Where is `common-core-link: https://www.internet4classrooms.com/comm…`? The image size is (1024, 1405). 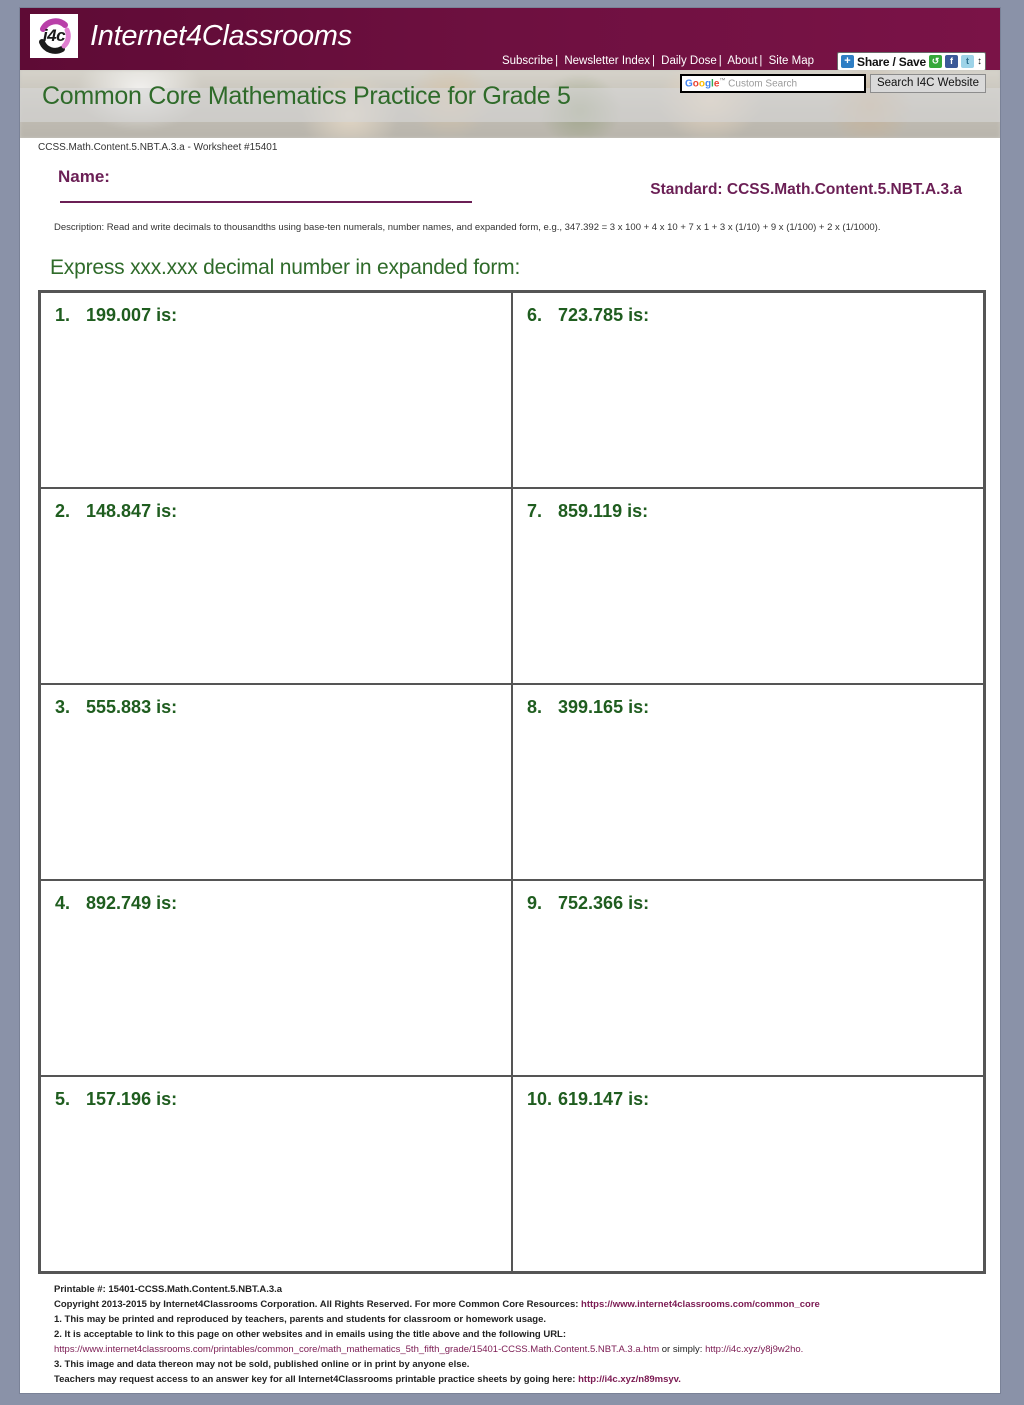 common-core-link: https://www.internet4classrooms.com/comm… is located at coordinates (700, 1304).